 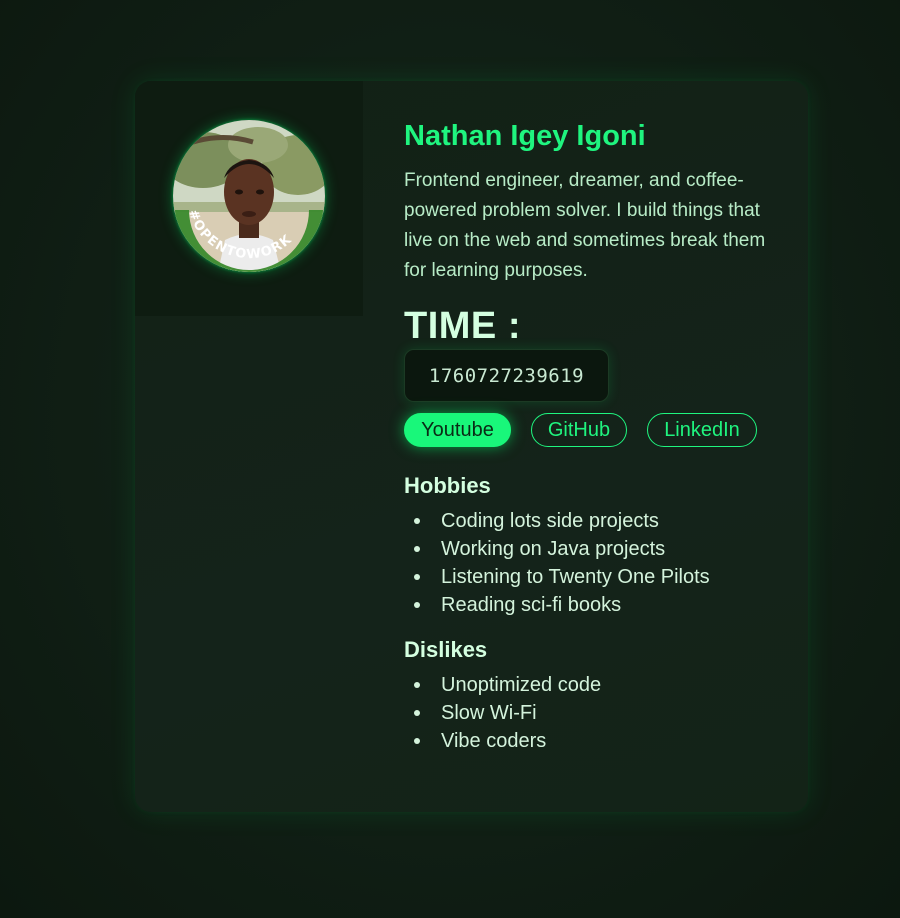 I want to click on list-item: Working on Java projects, so click(x=557, y=549).